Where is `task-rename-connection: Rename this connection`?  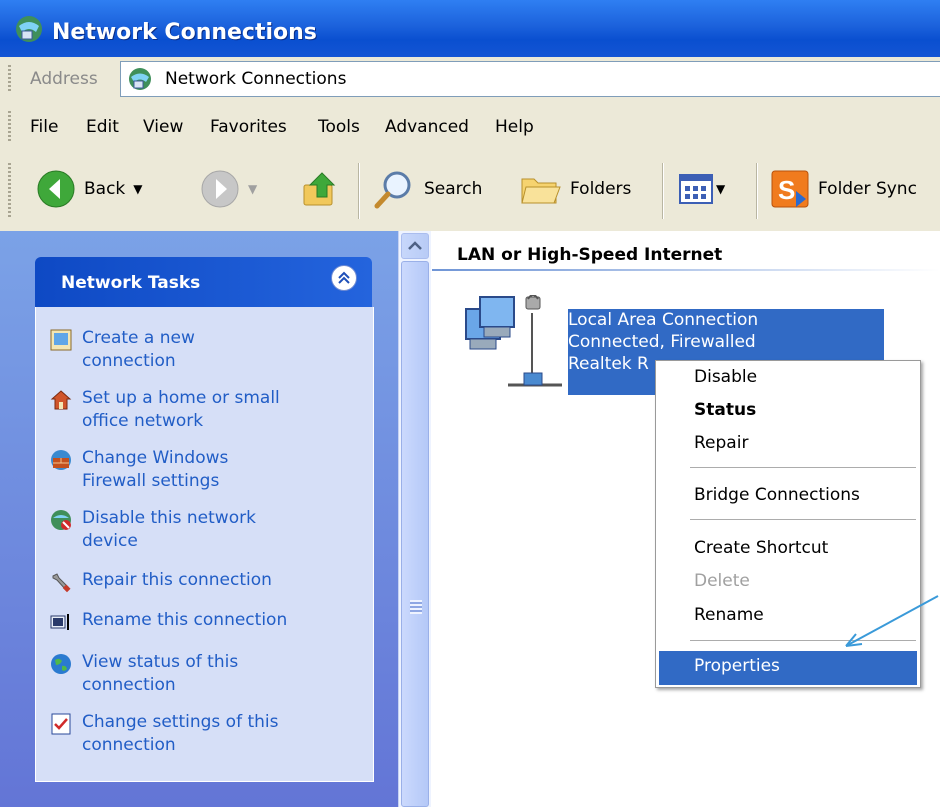 task-rename-connection: Rename this connection is located at coordinates (196, 621).